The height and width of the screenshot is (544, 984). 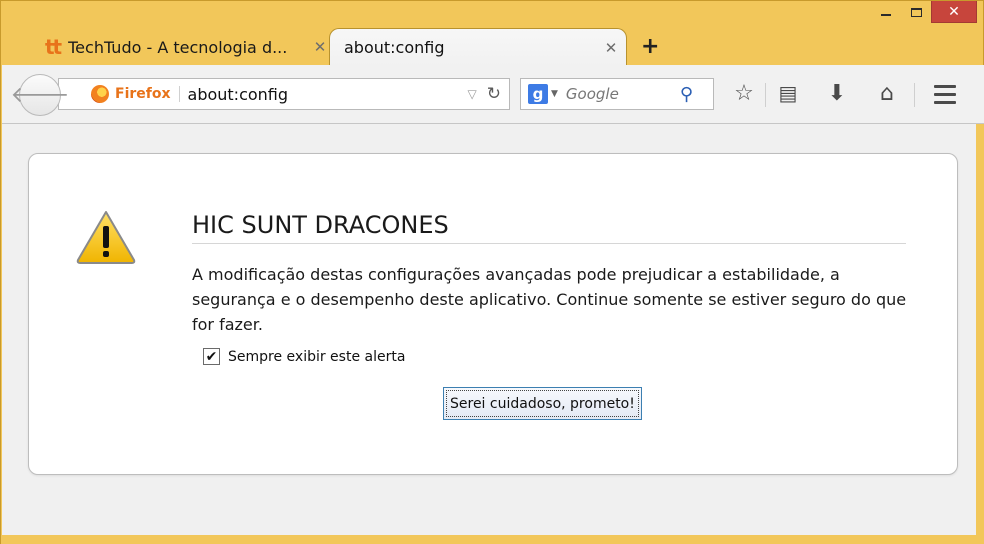 I want to click on url-bar: Firefox about:config ▽ ↻, so click(x=284, y=94).